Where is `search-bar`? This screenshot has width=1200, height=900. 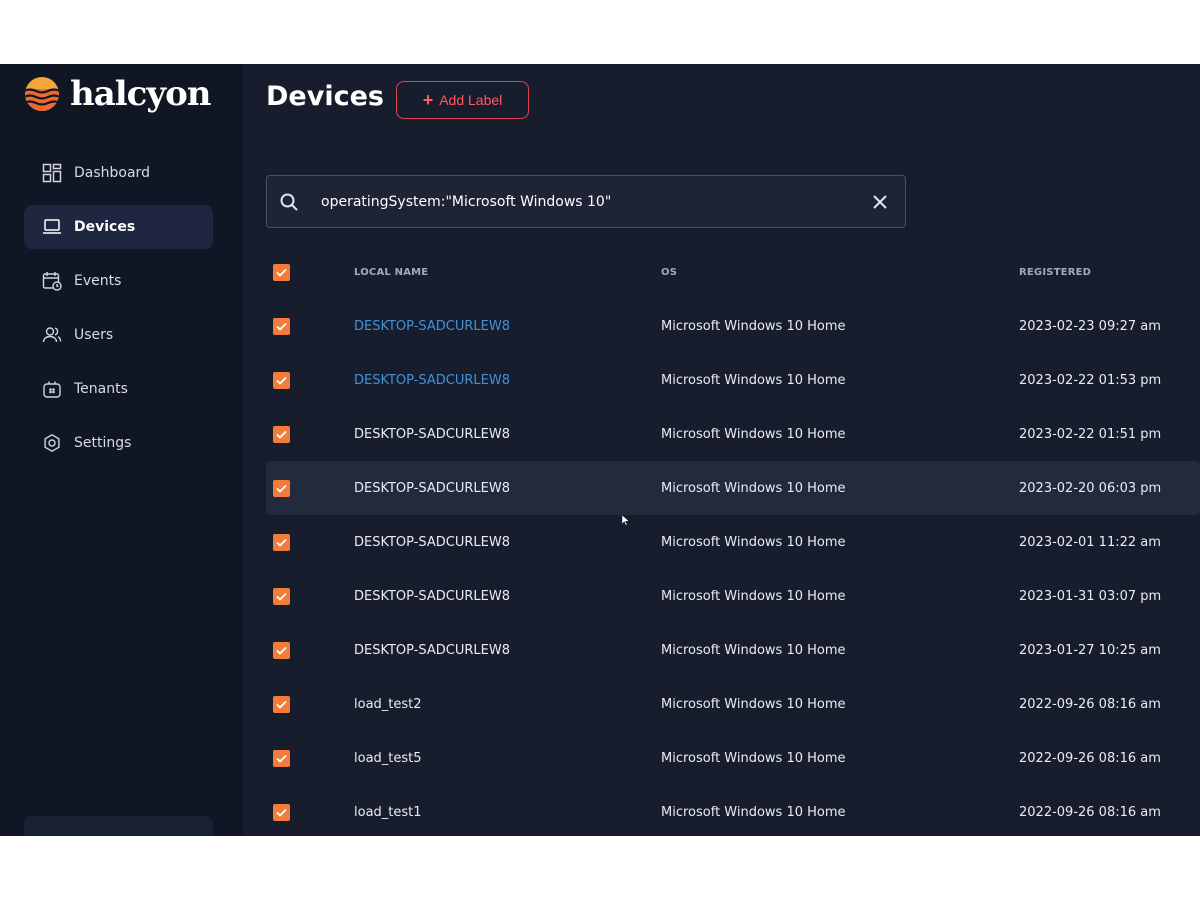 search-bar is located at coordinates (586, 201).